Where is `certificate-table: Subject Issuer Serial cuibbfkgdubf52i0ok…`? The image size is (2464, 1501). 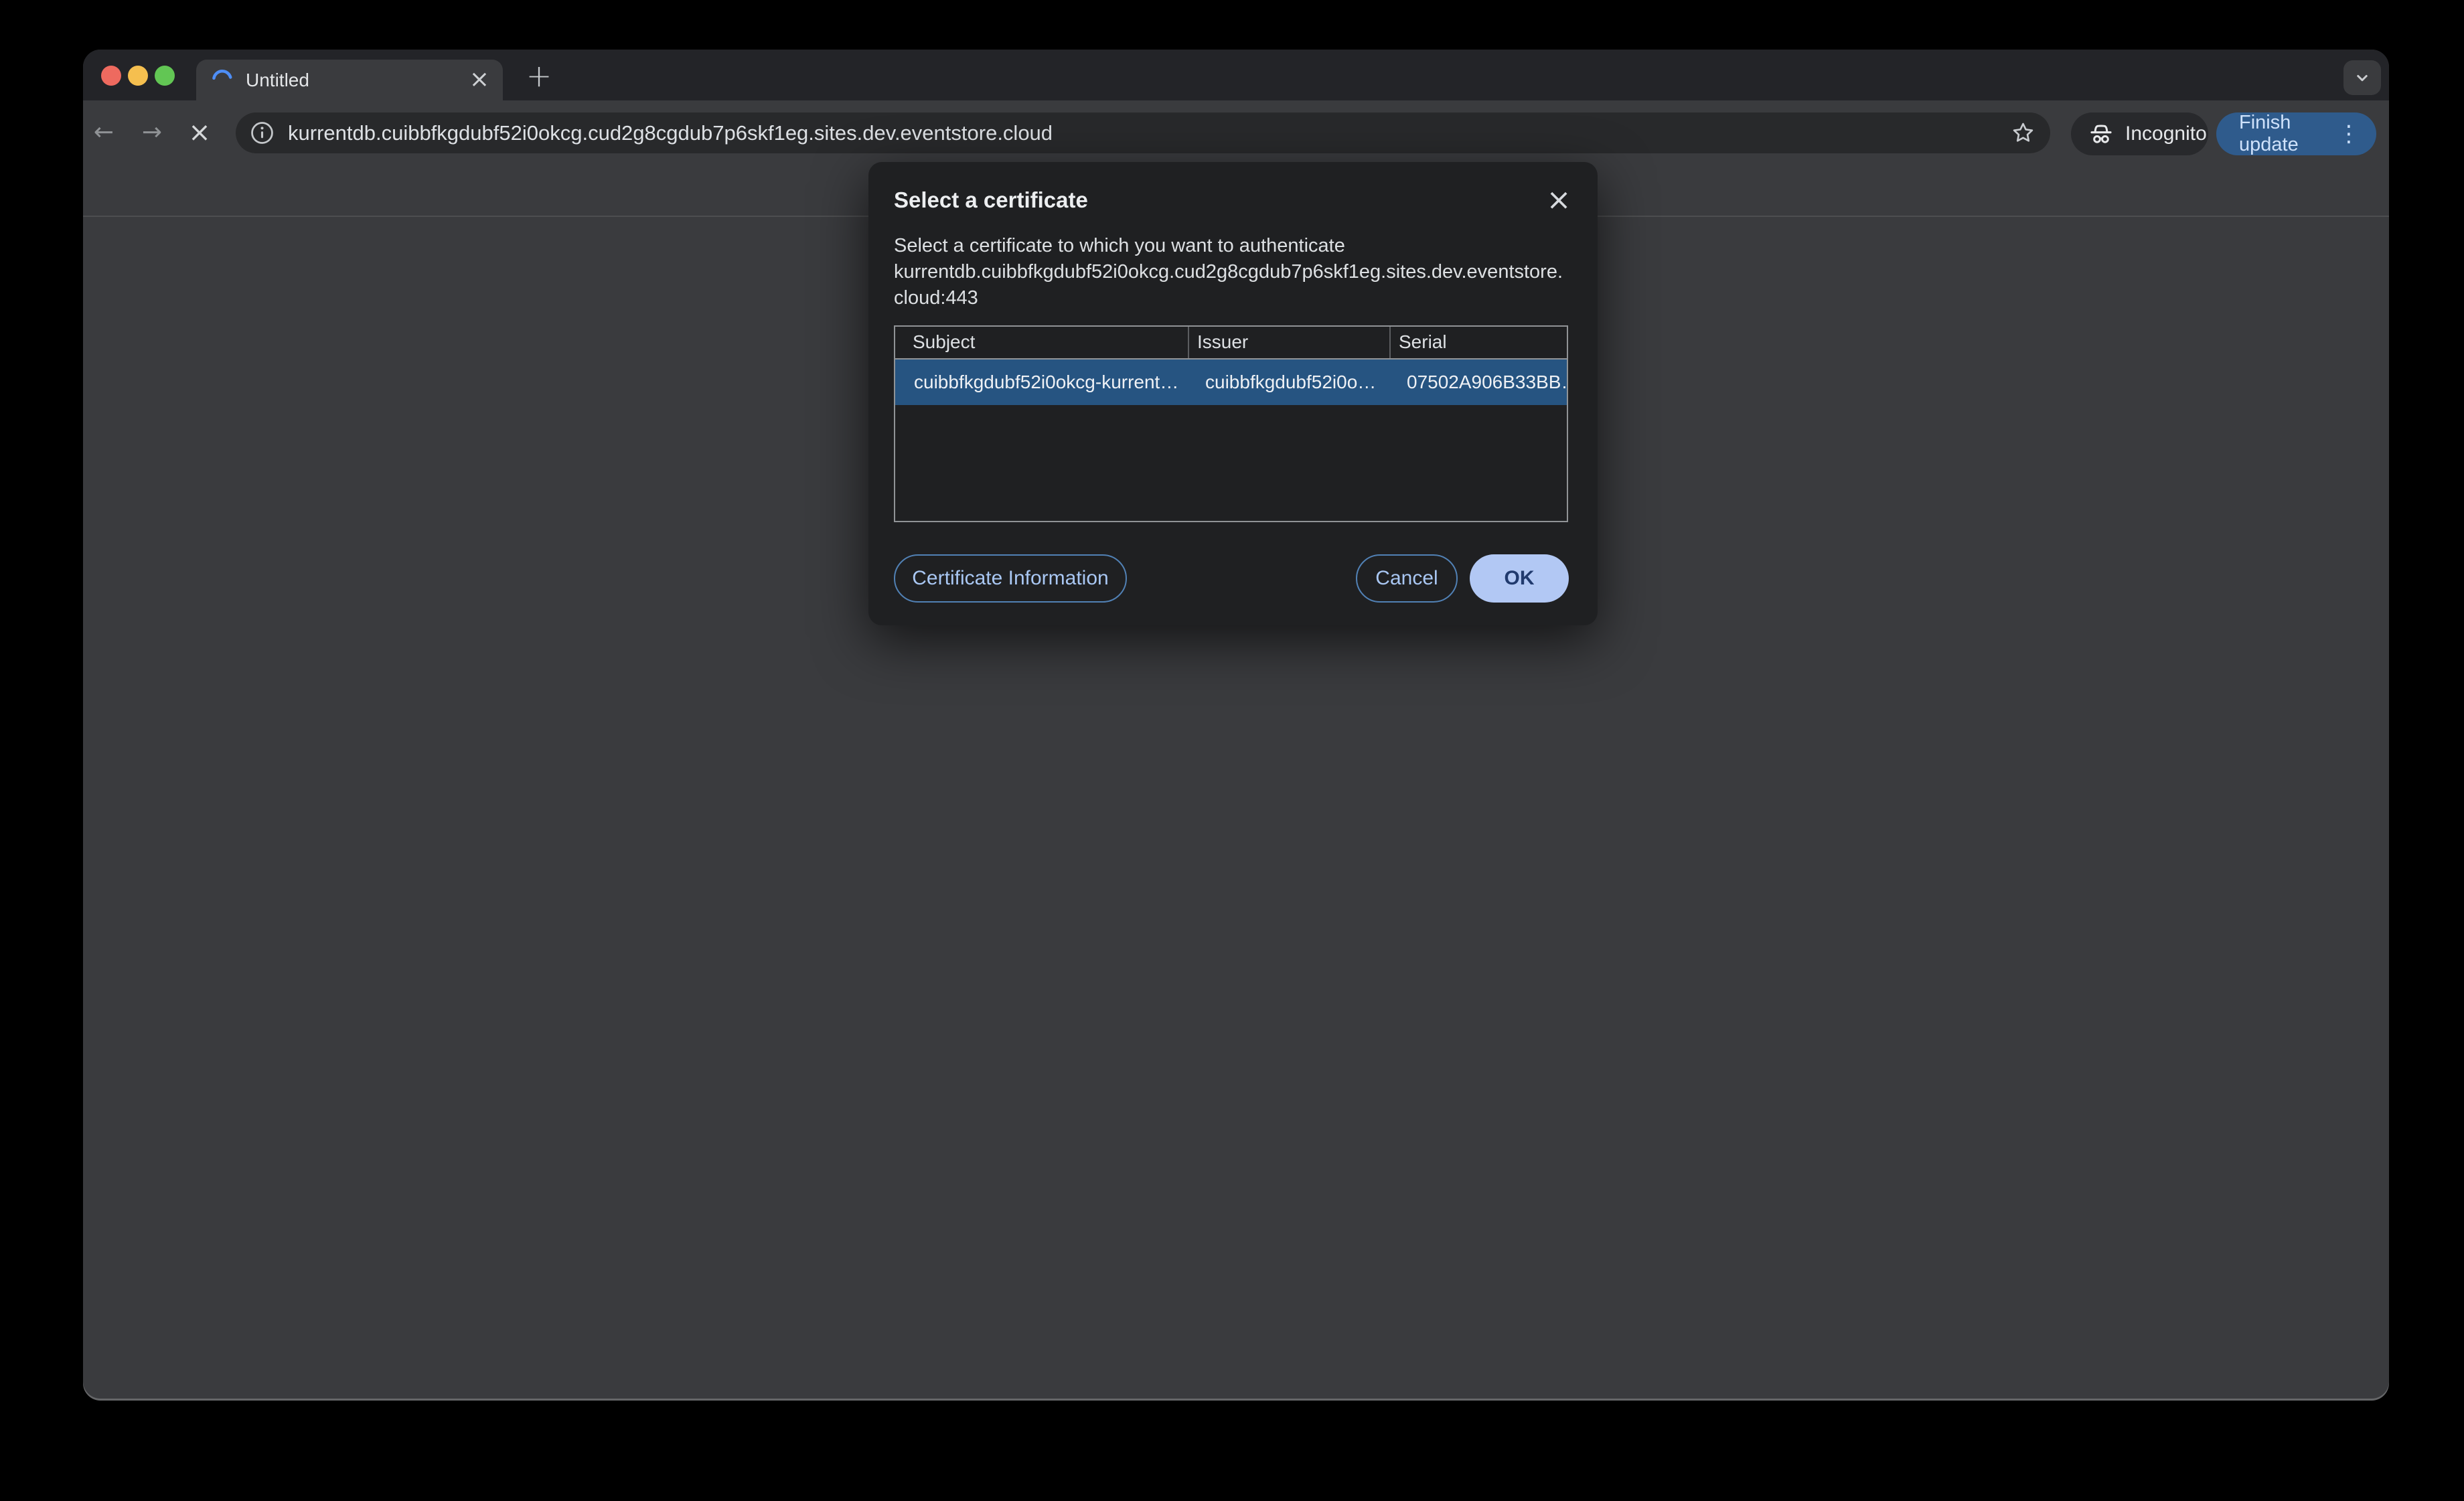
certificate-table: Subject Issuer Serial cuibbfkgdubf52i0ok… is located at coordinates (1231, 423).